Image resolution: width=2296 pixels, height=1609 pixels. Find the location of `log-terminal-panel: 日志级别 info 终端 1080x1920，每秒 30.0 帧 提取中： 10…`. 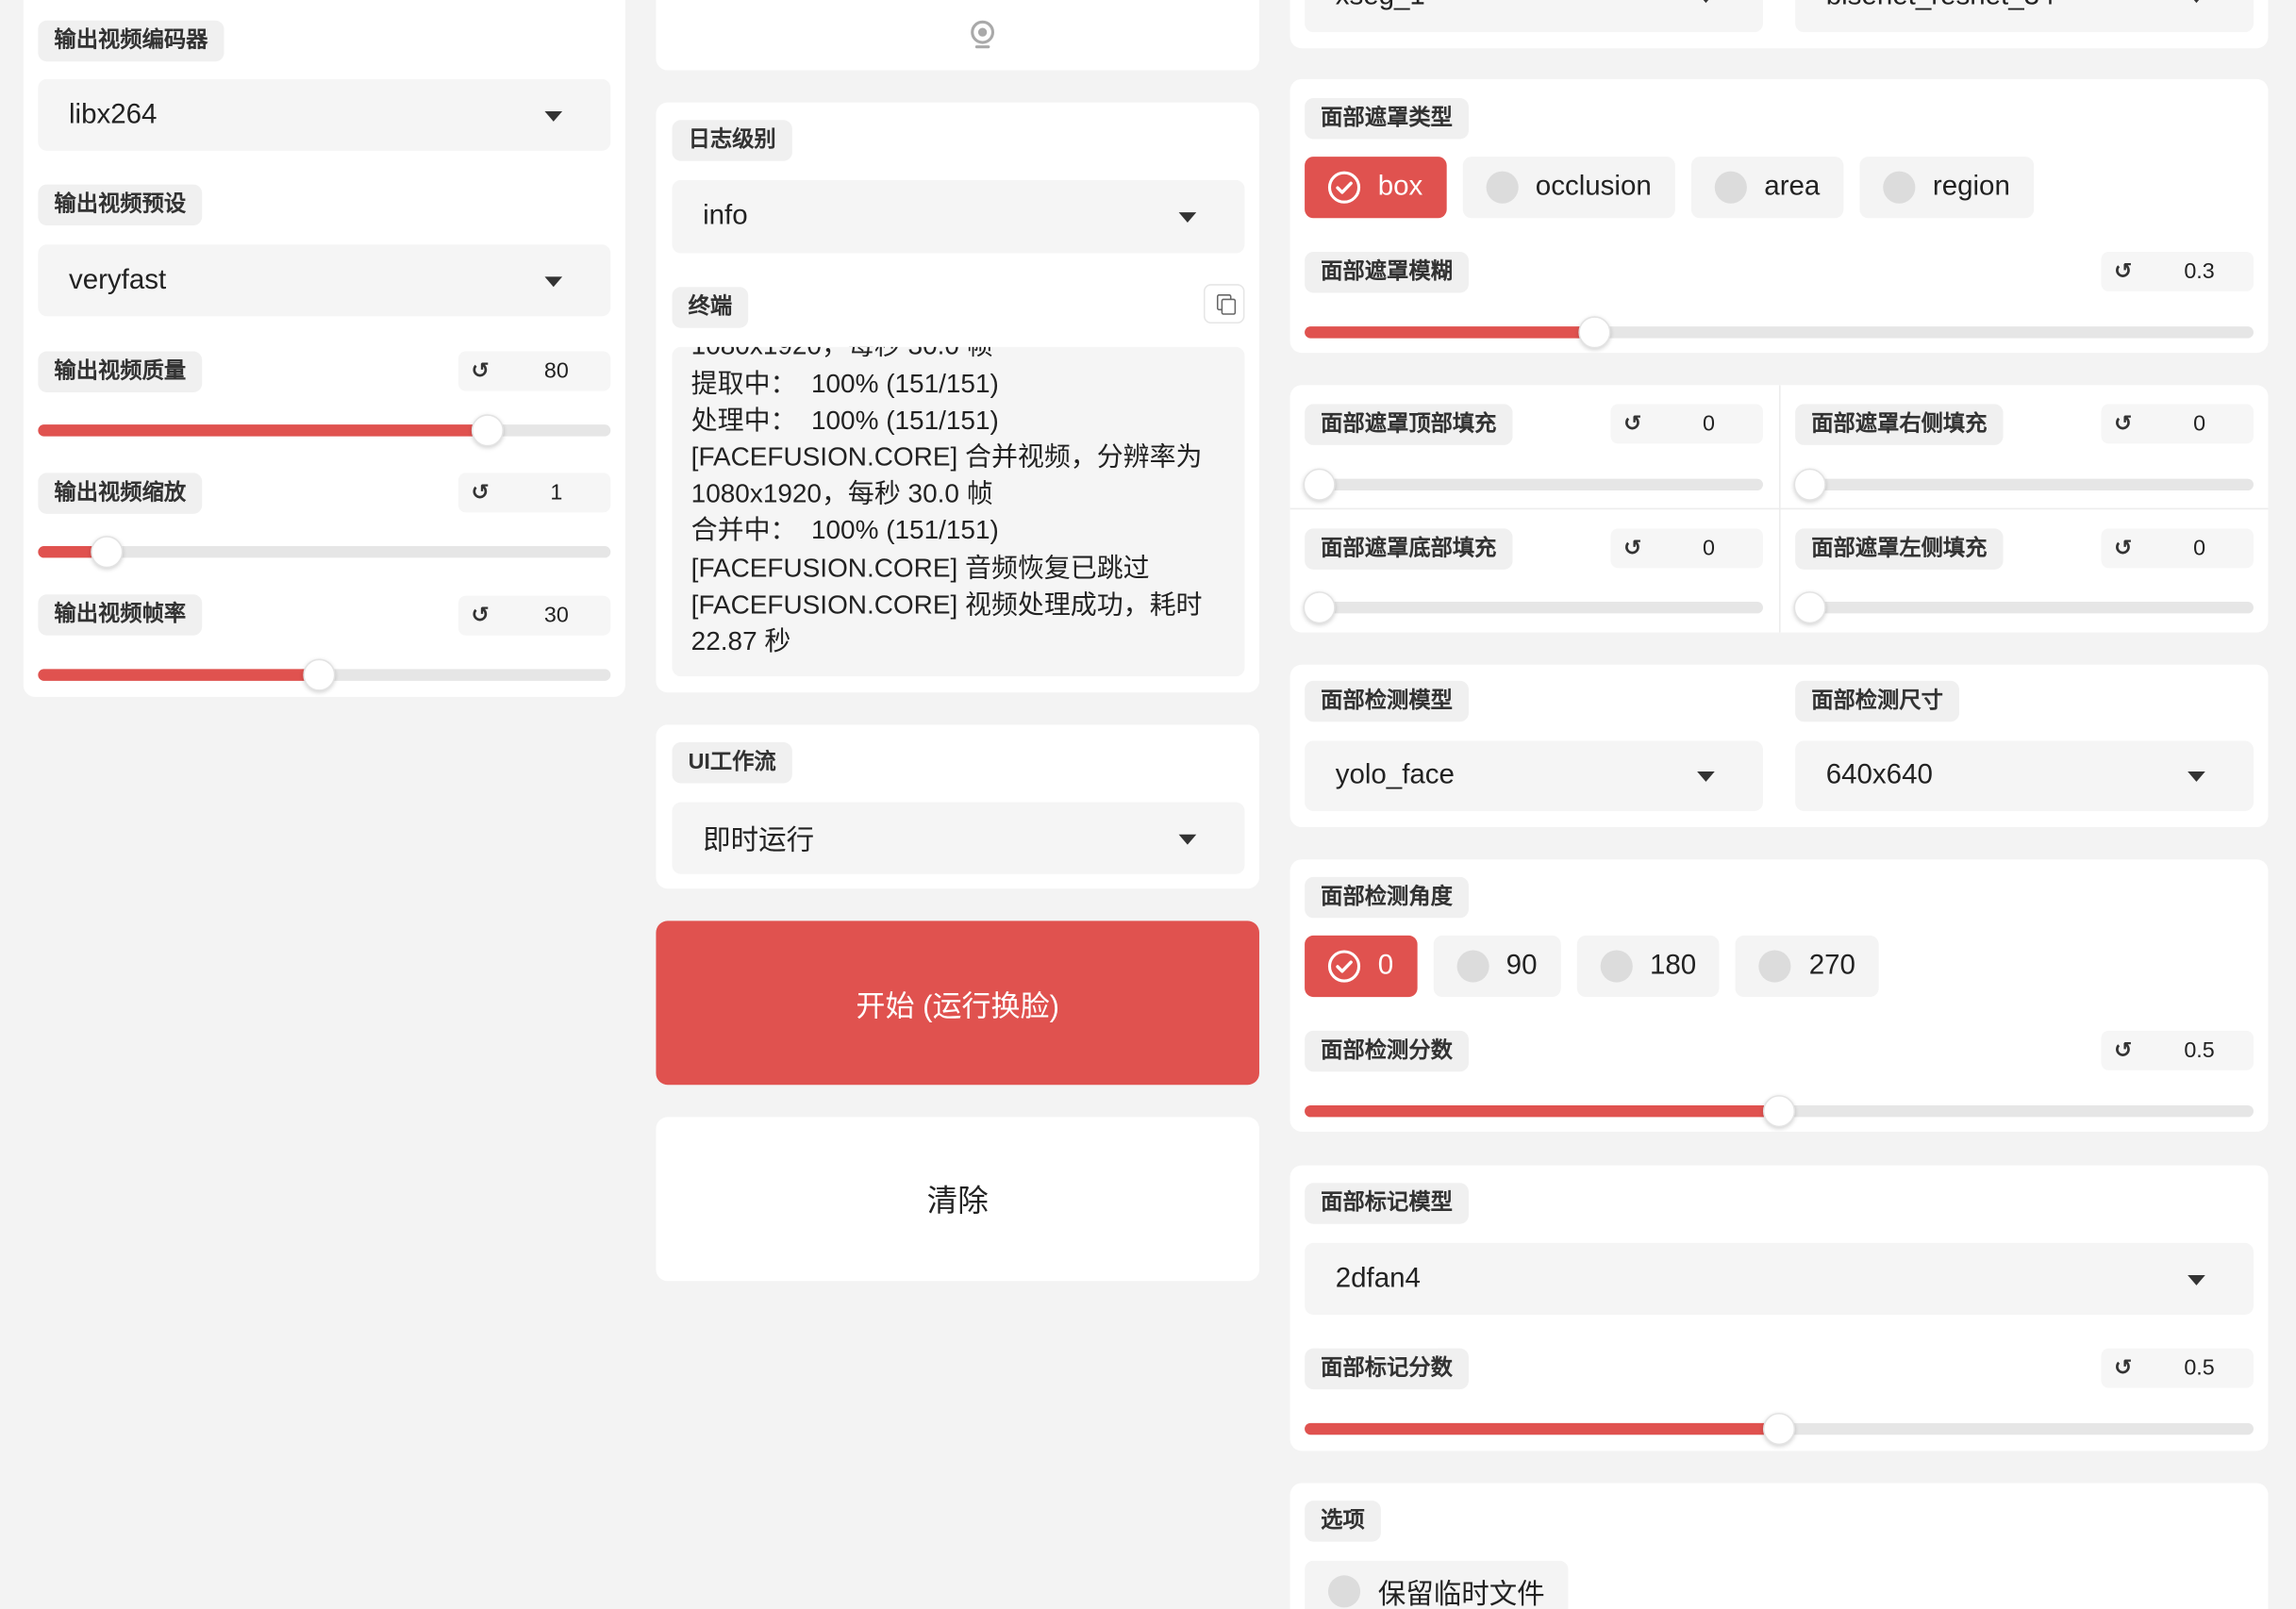

log-terminal-panel: 日志级别 info 终端 1080x1920，每秒 30.0 帧 提取中： 10… is located at coordinates (957, 397).